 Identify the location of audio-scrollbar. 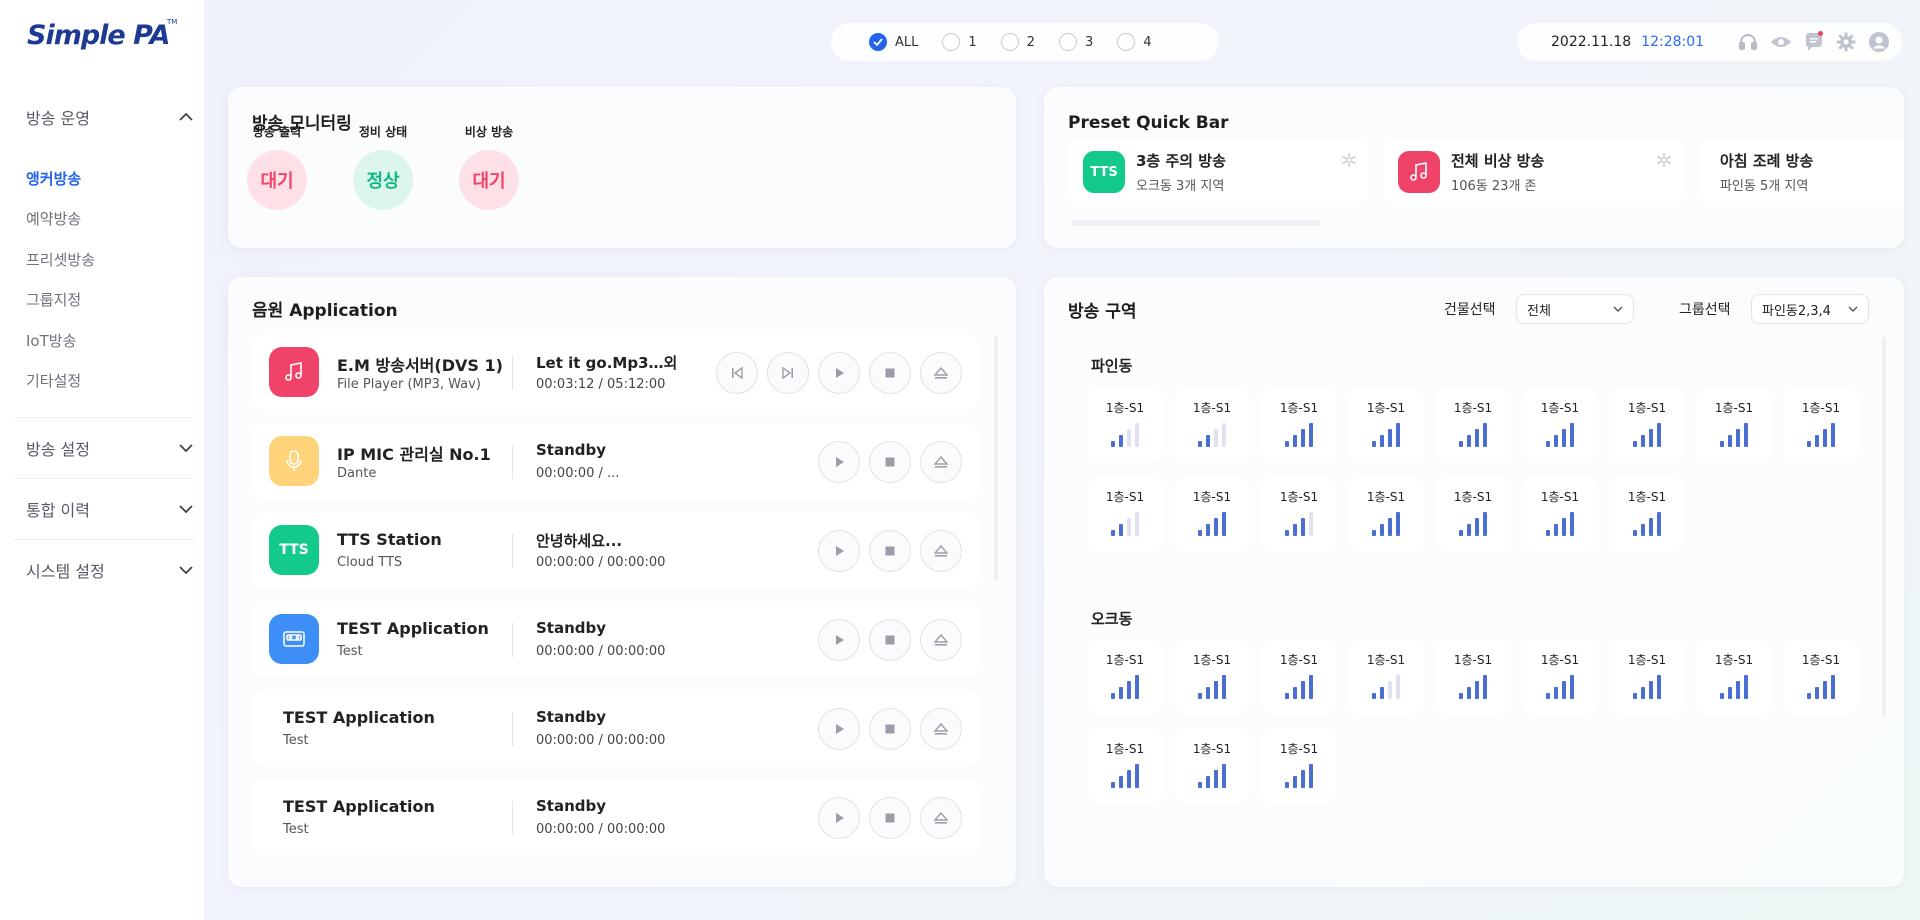
(996, 457).